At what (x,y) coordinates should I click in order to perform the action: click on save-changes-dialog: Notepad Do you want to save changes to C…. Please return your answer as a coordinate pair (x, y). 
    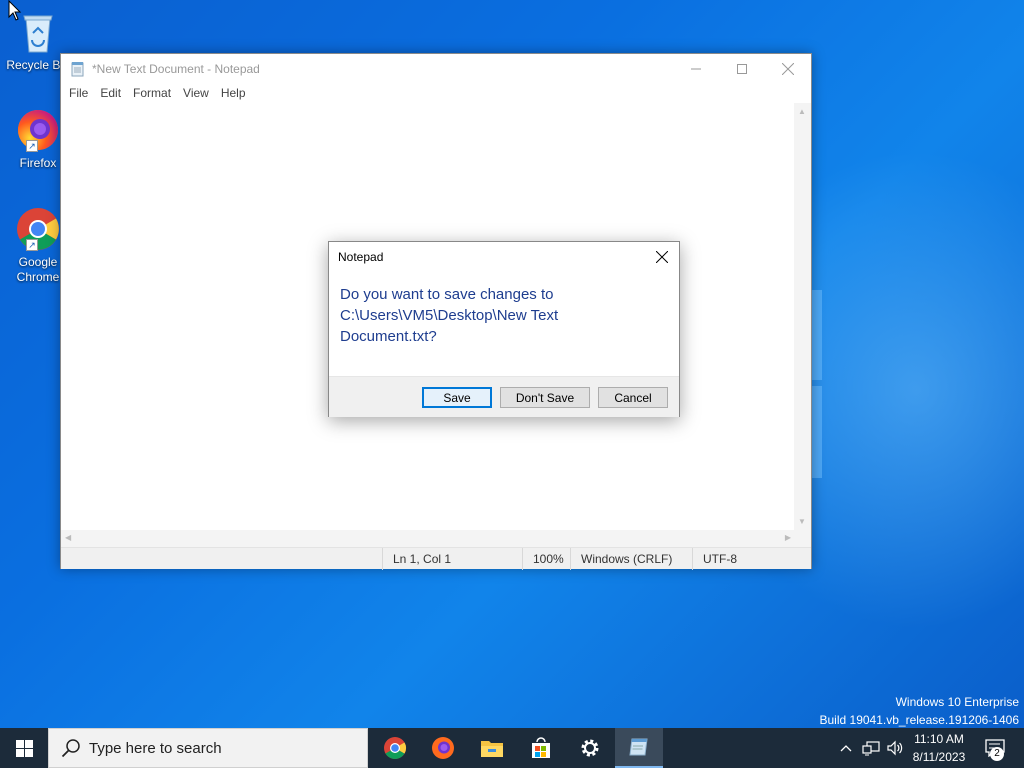
    Looking at the image, I should click on (504, 329).